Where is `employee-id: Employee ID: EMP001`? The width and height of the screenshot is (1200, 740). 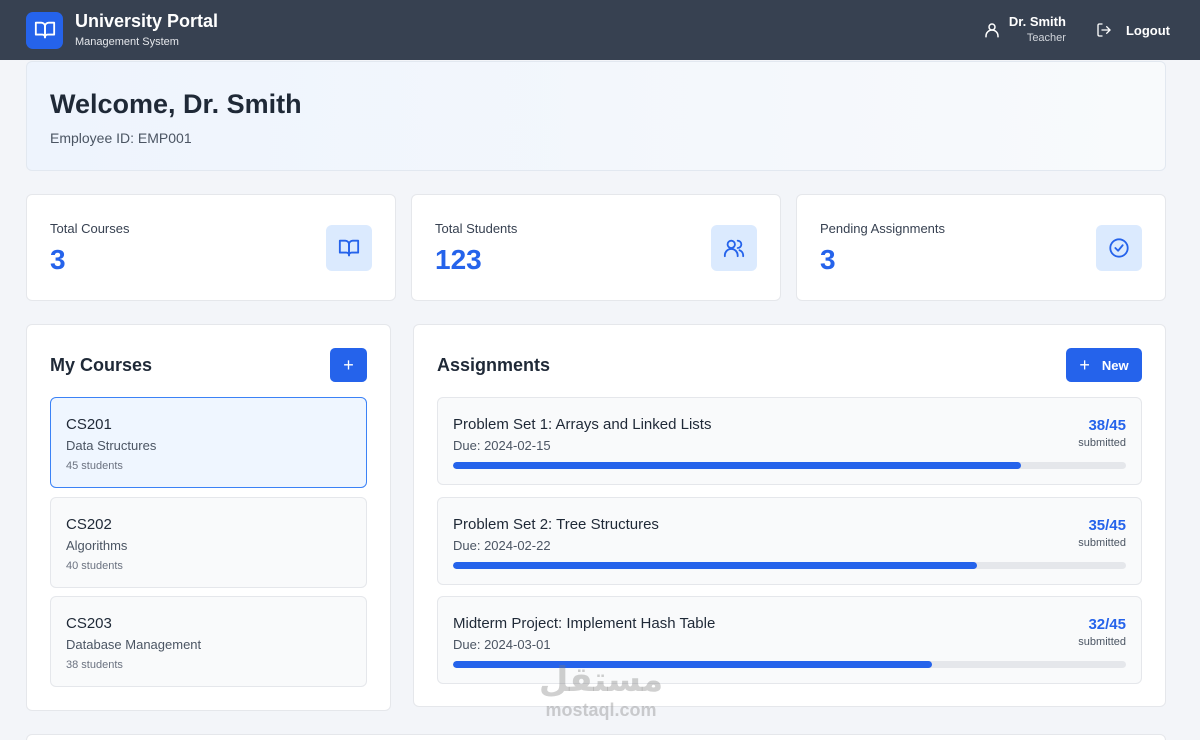
employee-id: Employee ID: EMP001 is located at coordinates (121, 138).